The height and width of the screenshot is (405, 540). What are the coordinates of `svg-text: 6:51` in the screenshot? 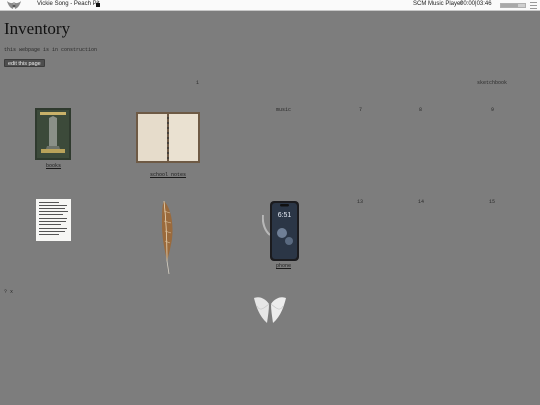 It's located at (285, 215).